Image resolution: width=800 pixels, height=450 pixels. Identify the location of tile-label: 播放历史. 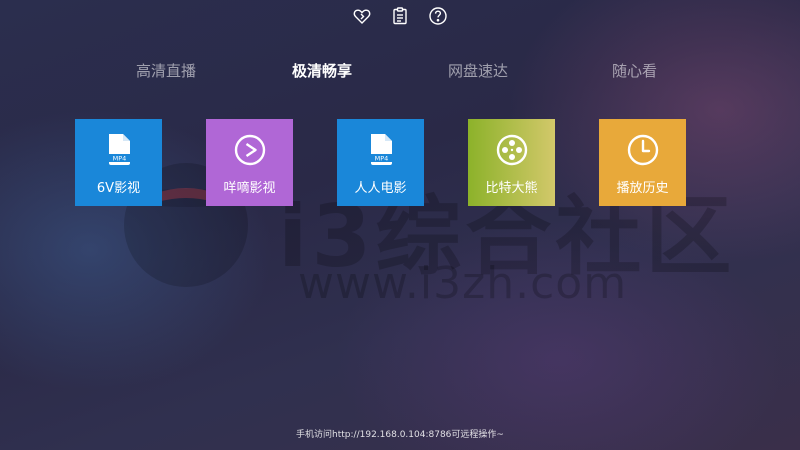
(642, 188).